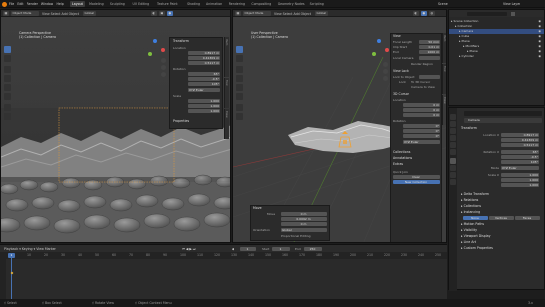 This screenshot has width=545, height=307. What do you see at coordinates (469, 200) in the screenshot?
I see `section-relations: ▸ Relations` at bounding box center [469, 200].